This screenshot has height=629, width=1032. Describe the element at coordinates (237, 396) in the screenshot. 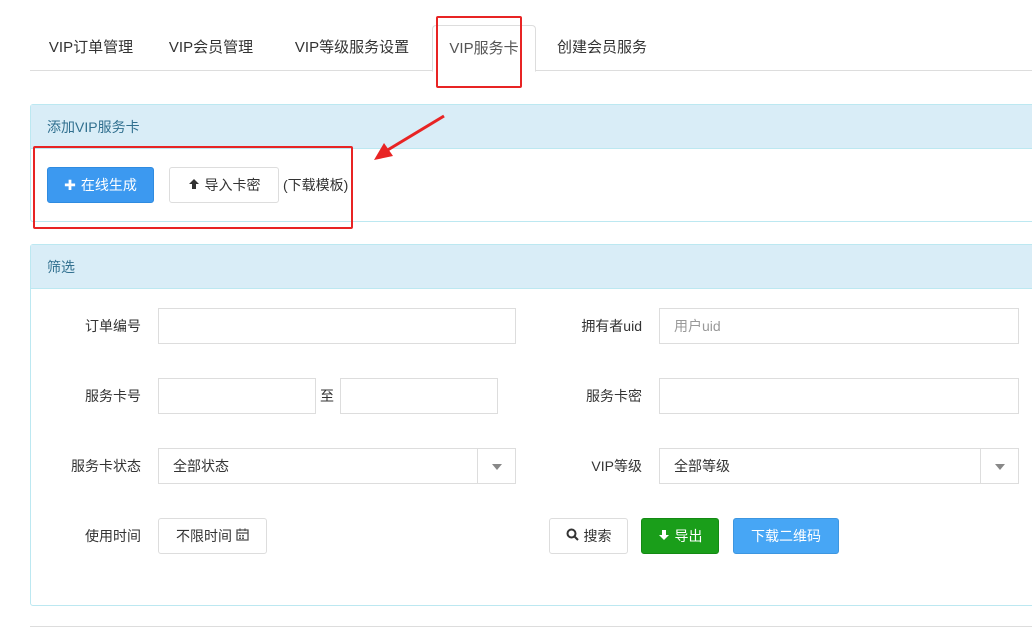

I see `card-no-from-input` at that location.